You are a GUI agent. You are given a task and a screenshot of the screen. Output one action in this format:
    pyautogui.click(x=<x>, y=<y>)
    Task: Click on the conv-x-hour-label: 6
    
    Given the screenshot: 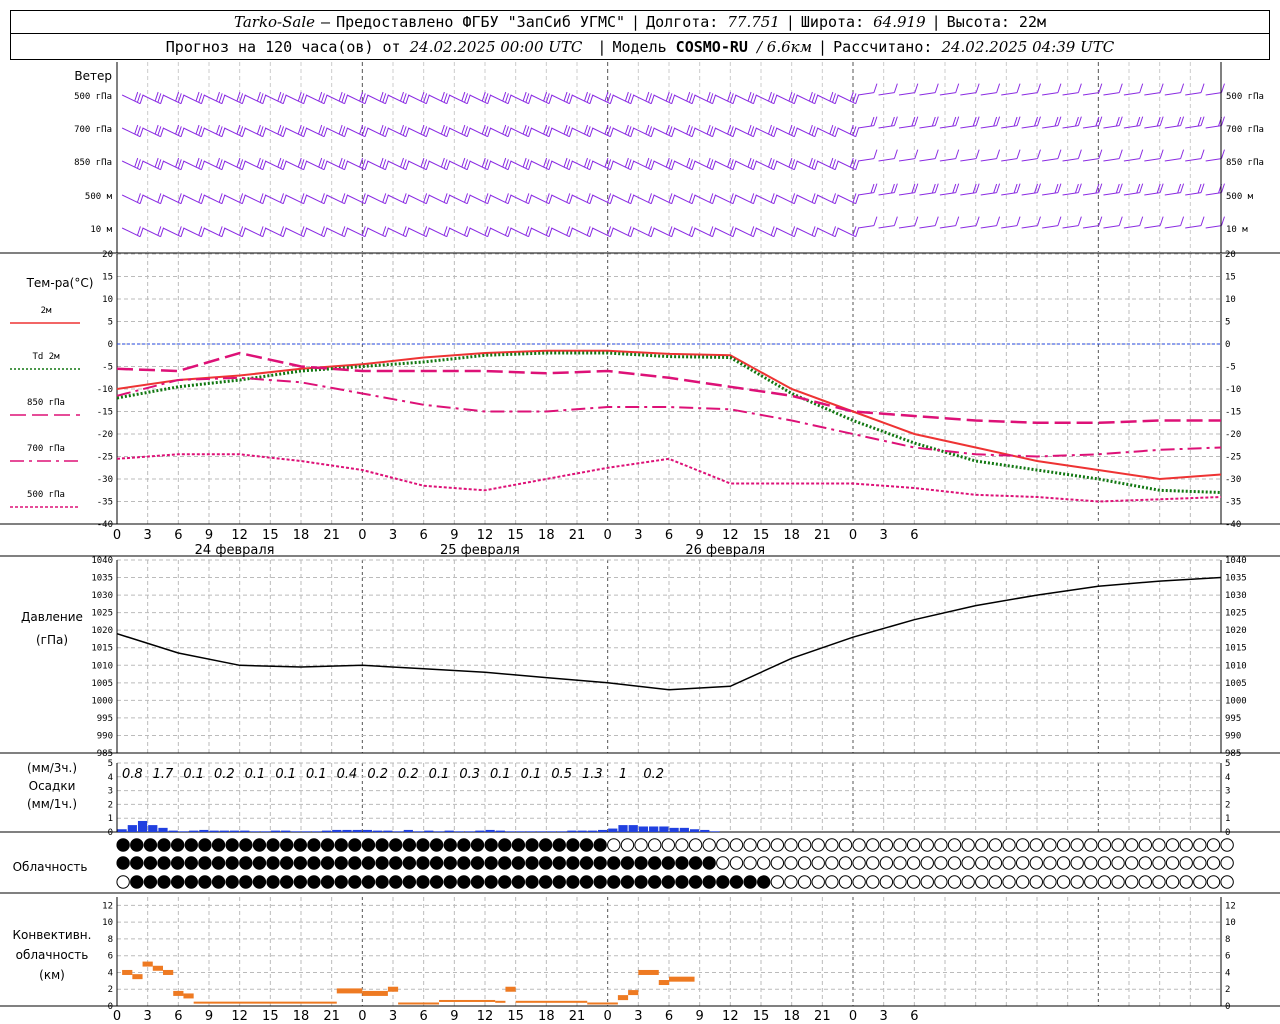 What is the action you would take?
    pyautogui.click(x=914, y=1016)
    